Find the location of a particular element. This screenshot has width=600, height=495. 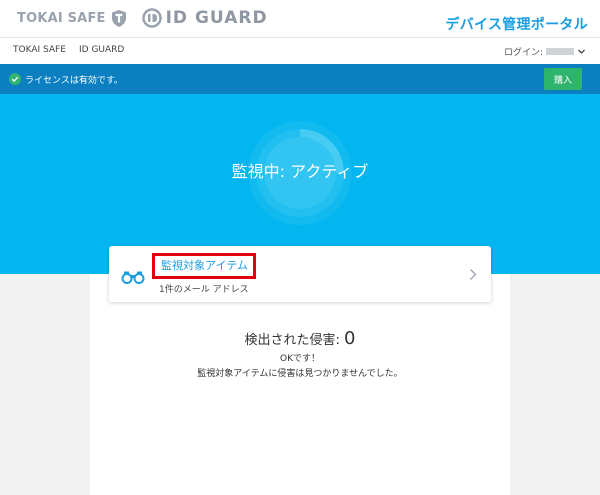

breach-label: 検出された侵害: is located at coordinates (294, 340).